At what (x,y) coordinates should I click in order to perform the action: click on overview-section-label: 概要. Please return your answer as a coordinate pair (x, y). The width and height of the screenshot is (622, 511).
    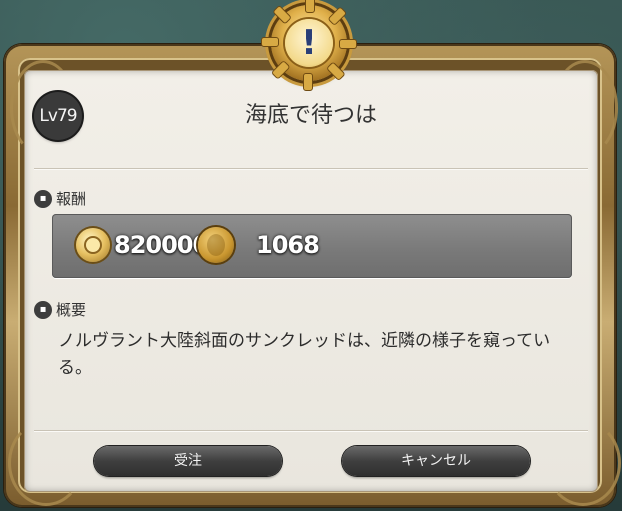
    Looking at the image, I should click on (71, 310).